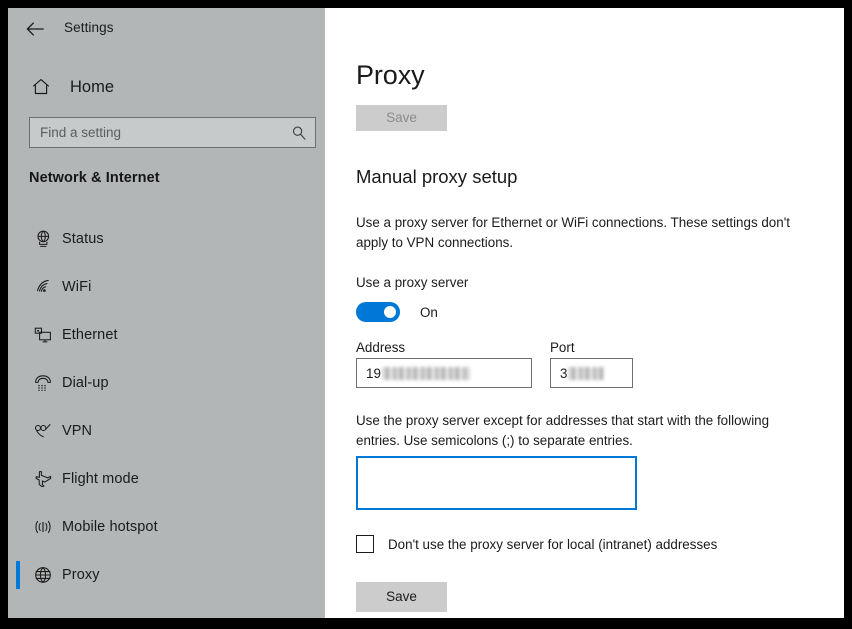 The image size is (852, 629). I want to click on proxy-toggle-row: On, so click(397, 312).